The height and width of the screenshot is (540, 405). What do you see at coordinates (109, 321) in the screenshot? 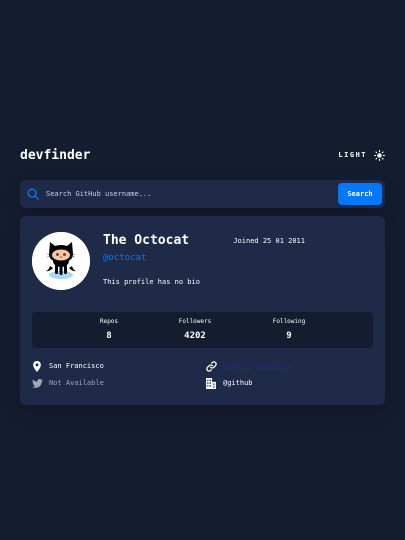
I see `stat-label: Repos` at bounding box center [109, 321].